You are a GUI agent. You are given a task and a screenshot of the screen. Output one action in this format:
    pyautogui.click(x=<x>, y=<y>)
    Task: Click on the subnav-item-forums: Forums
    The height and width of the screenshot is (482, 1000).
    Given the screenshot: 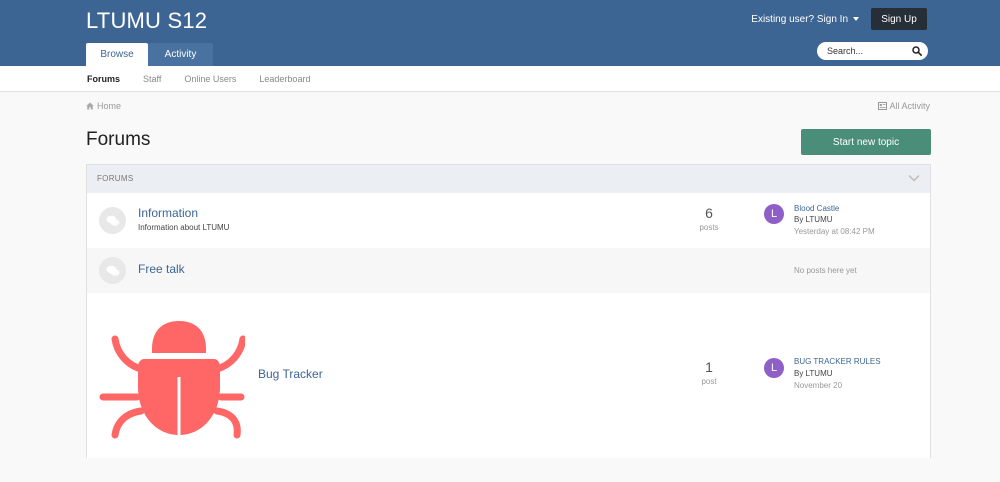 What is the action you would take?
    pyautogui.click(x=103, y=79)
    